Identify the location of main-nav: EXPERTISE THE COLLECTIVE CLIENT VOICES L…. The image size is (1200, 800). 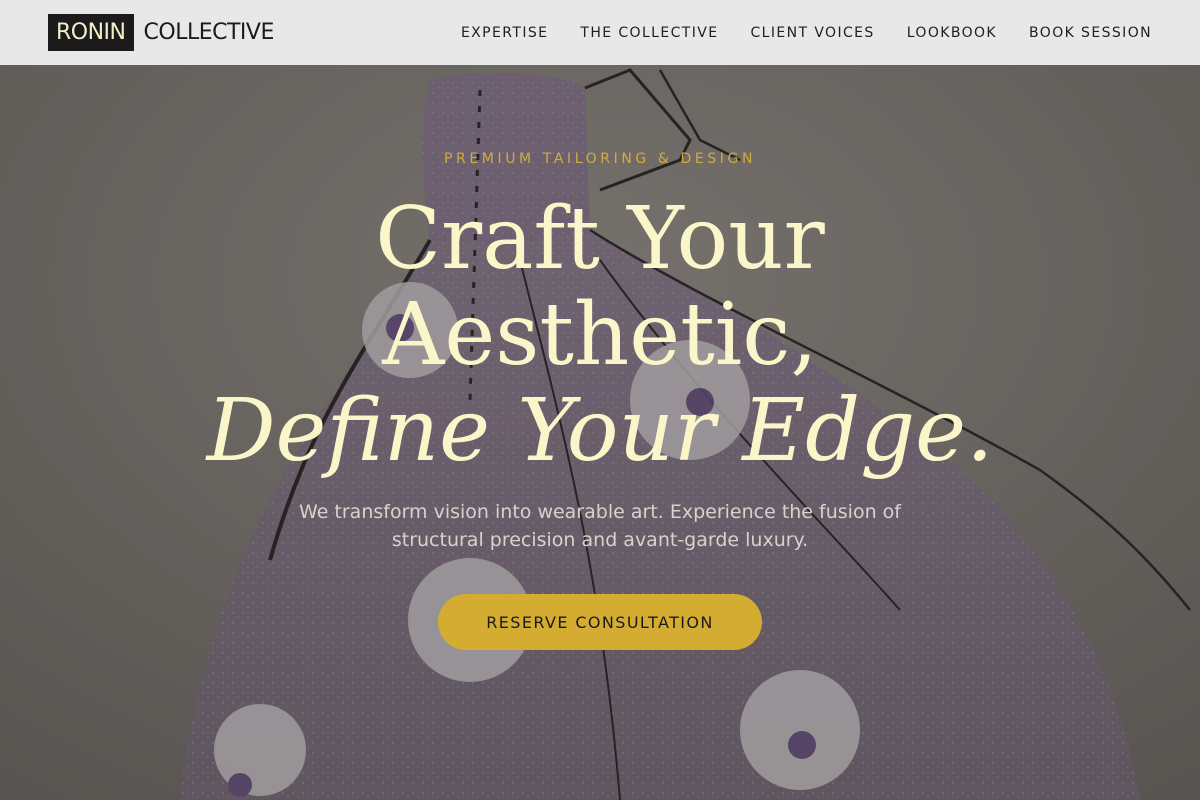
(806, 33).